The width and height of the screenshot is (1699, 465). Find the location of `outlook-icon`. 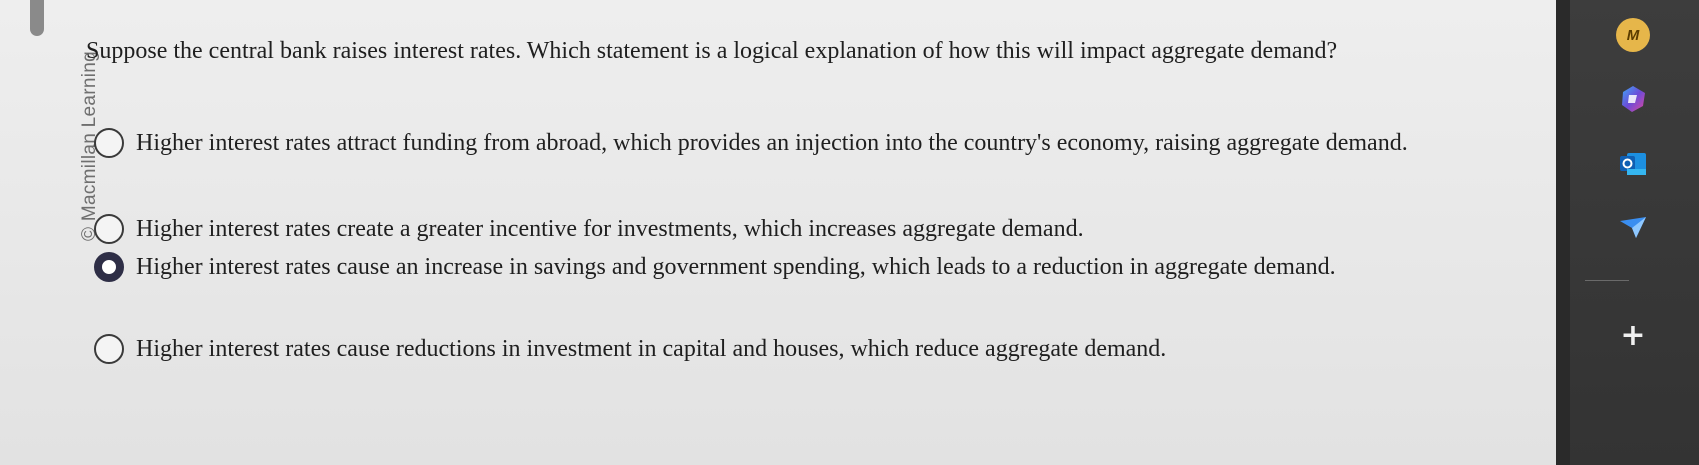

outlook-icon is located at coordinates (1633, 163).